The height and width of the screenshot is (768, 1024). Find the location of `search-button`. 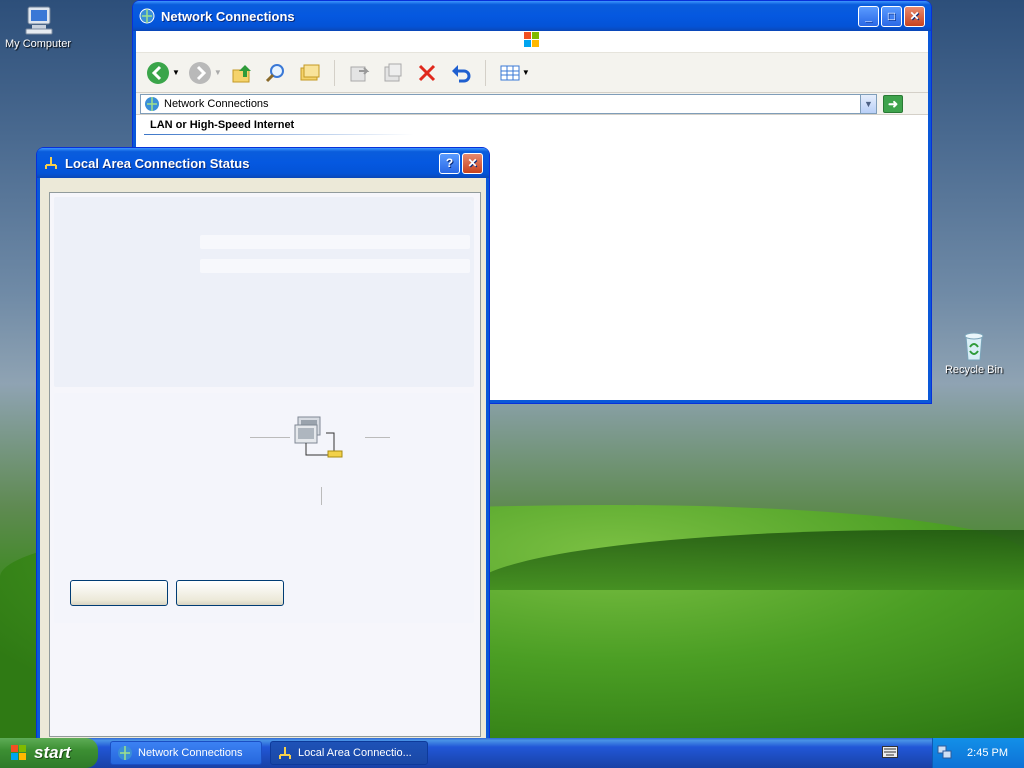

search-button is located at coordinates (276, 73).